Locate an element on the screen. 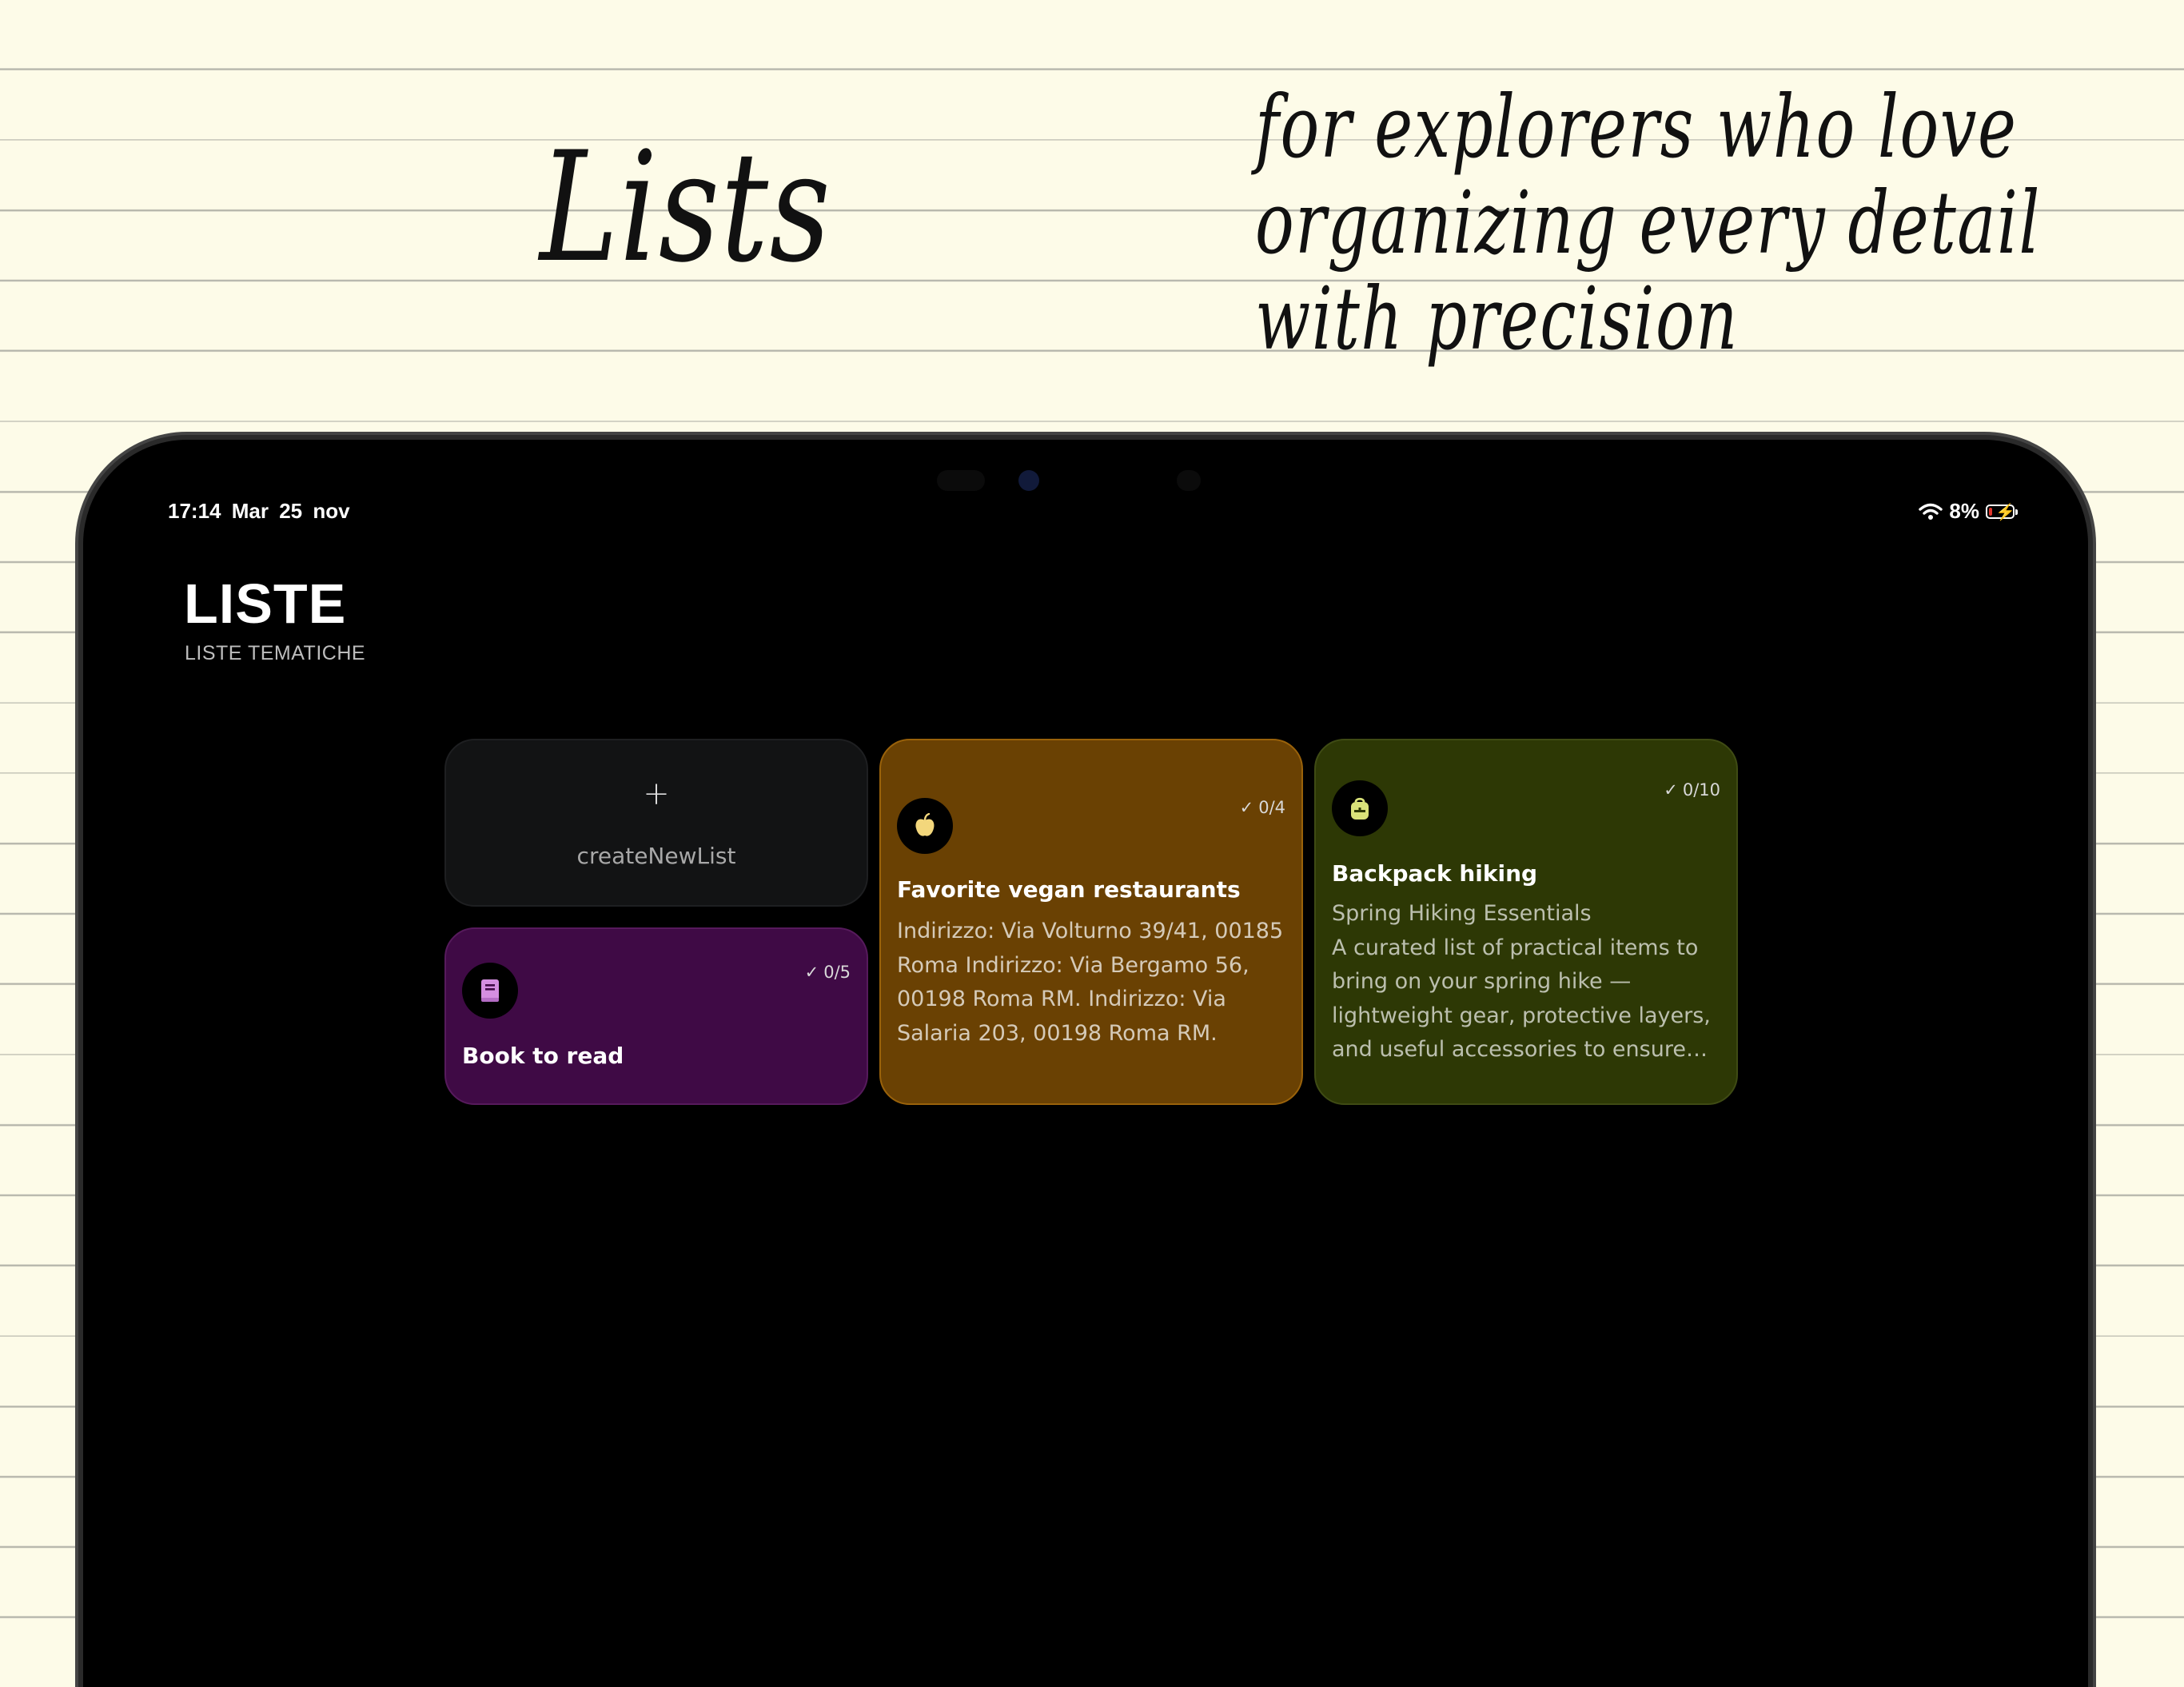  book-icon is located at coordinates (490, 991).